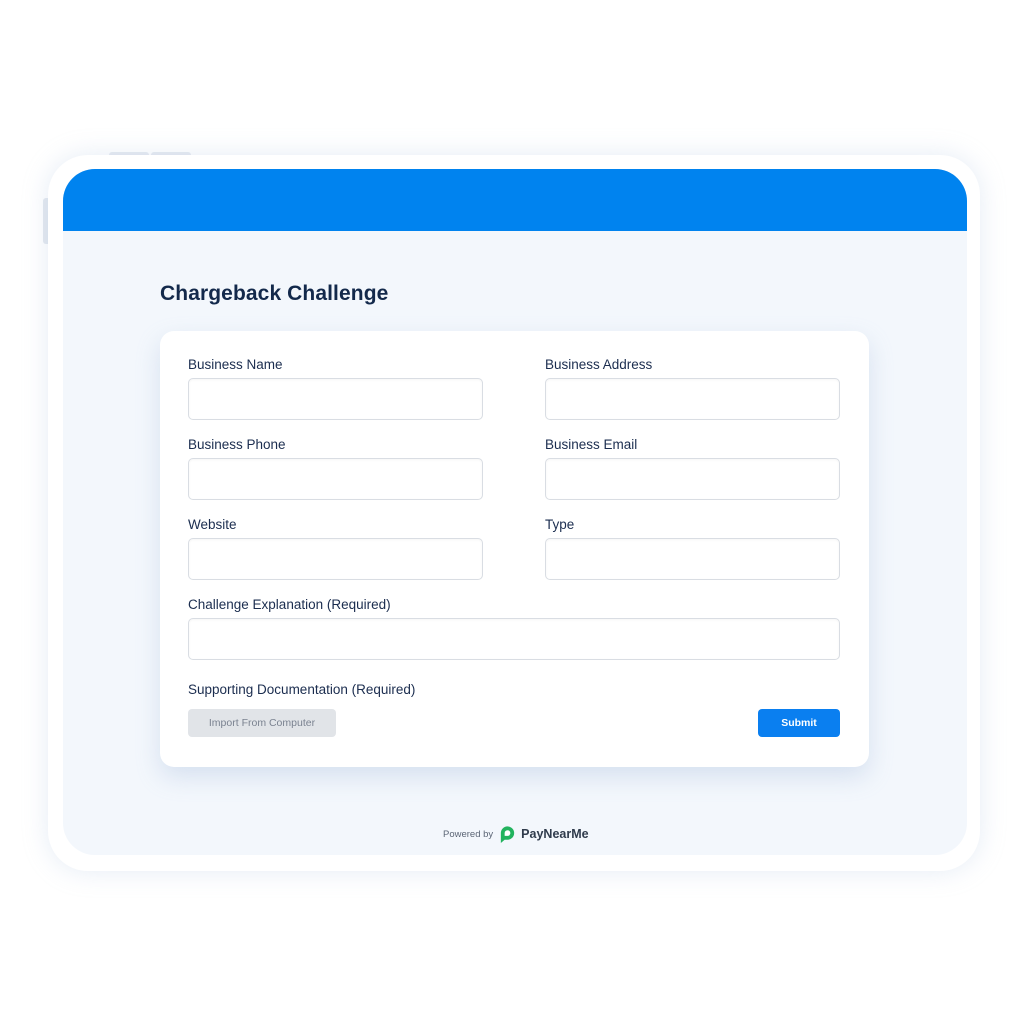 The height and width of the screenshot is (1024, 1024). I want to click on business-name-input, so click(335, 399).